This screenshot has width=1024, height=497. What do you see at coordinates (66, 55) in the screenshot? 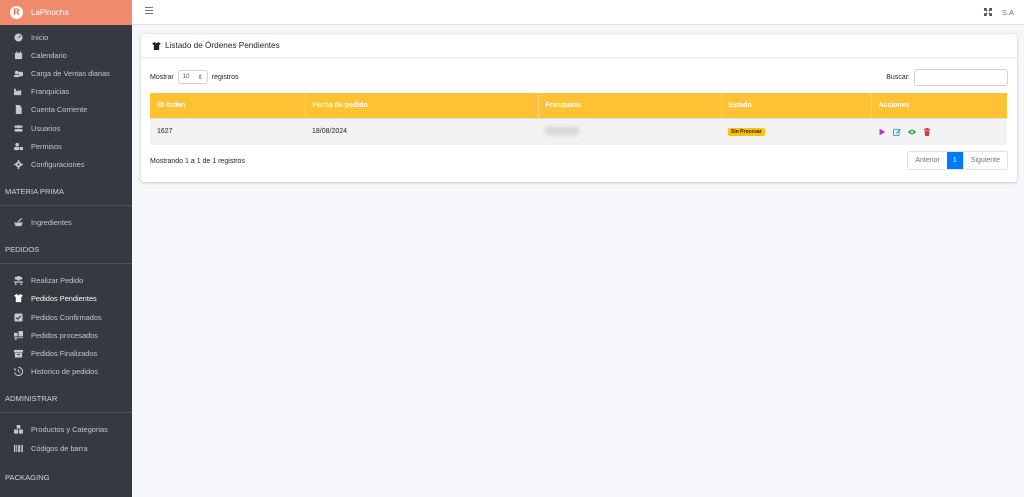
I see `sidebar-item-calendario: Calendario` at bounding box center [66, 55].